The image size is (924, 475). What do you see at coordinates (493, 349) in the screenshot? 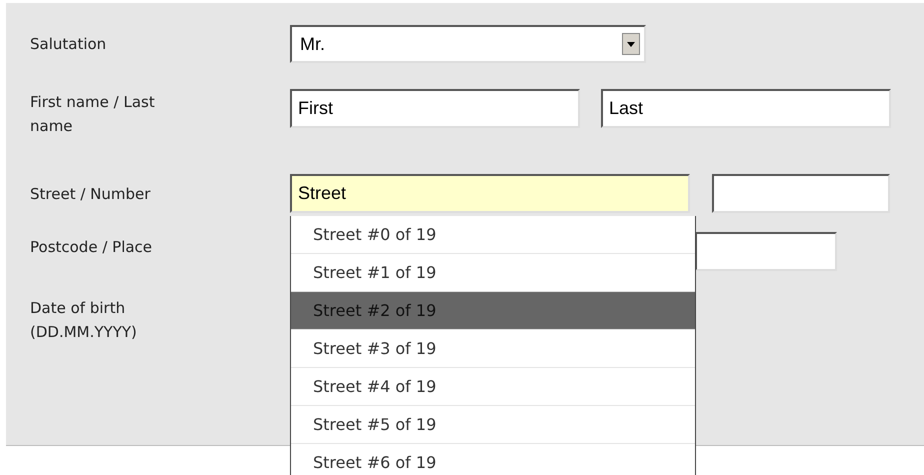
I see `suggestion-item: Street #3 of 19` at bounding box center [493, 349].